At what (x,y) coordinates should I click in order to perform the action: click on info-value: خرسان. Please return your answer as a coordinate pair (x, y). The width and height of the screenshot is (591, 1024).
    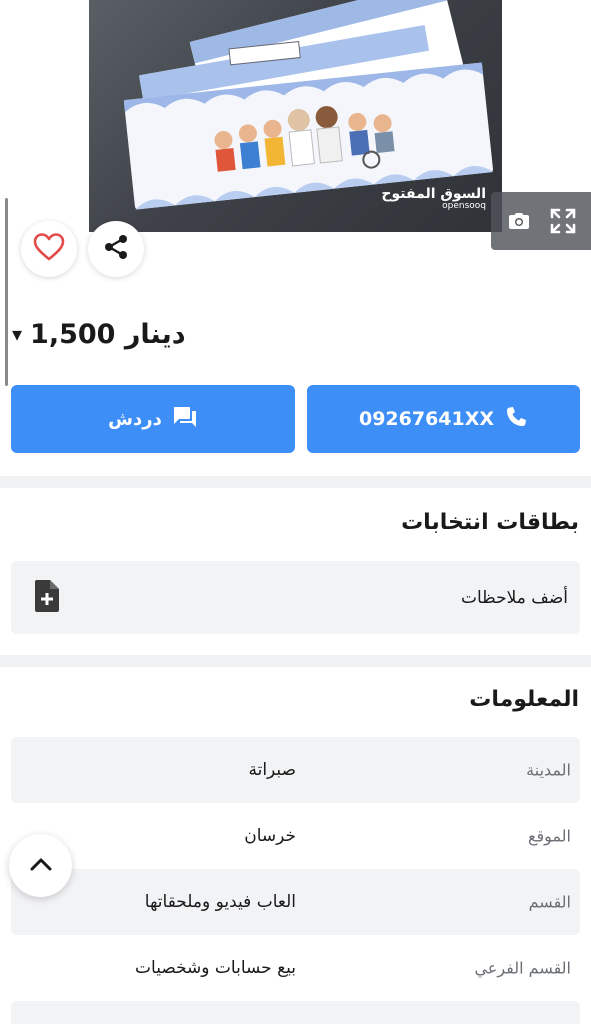
    Looking at the image, I should click on (270, 836).